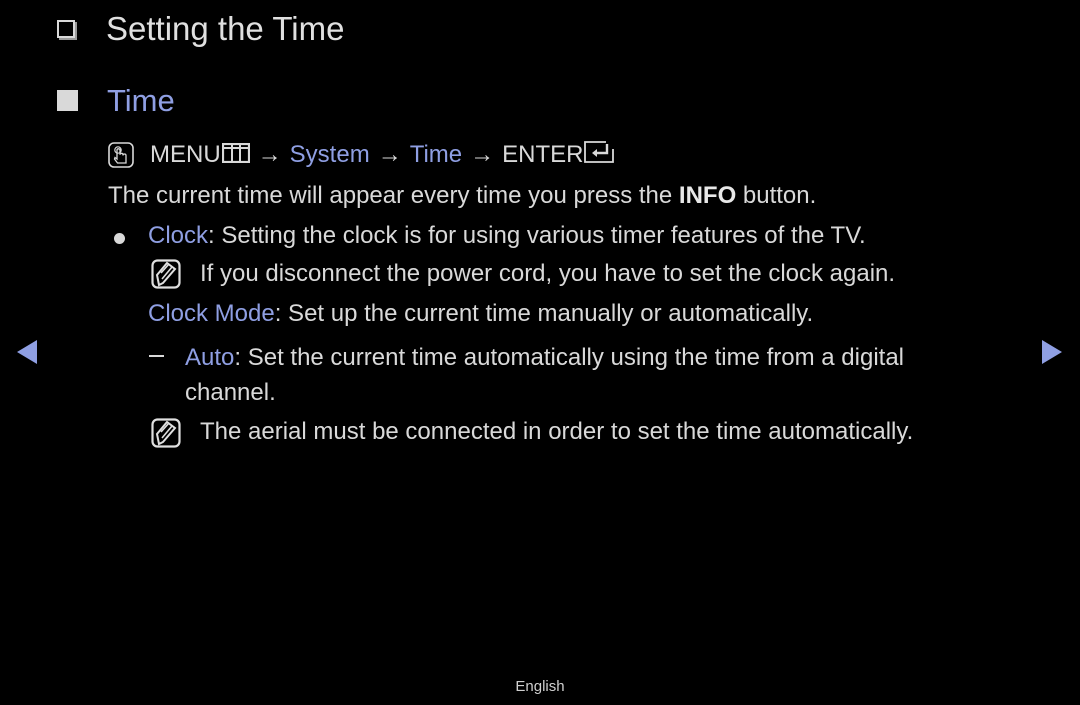  I want to click on info-button-label: INFO, so click(707, 195).